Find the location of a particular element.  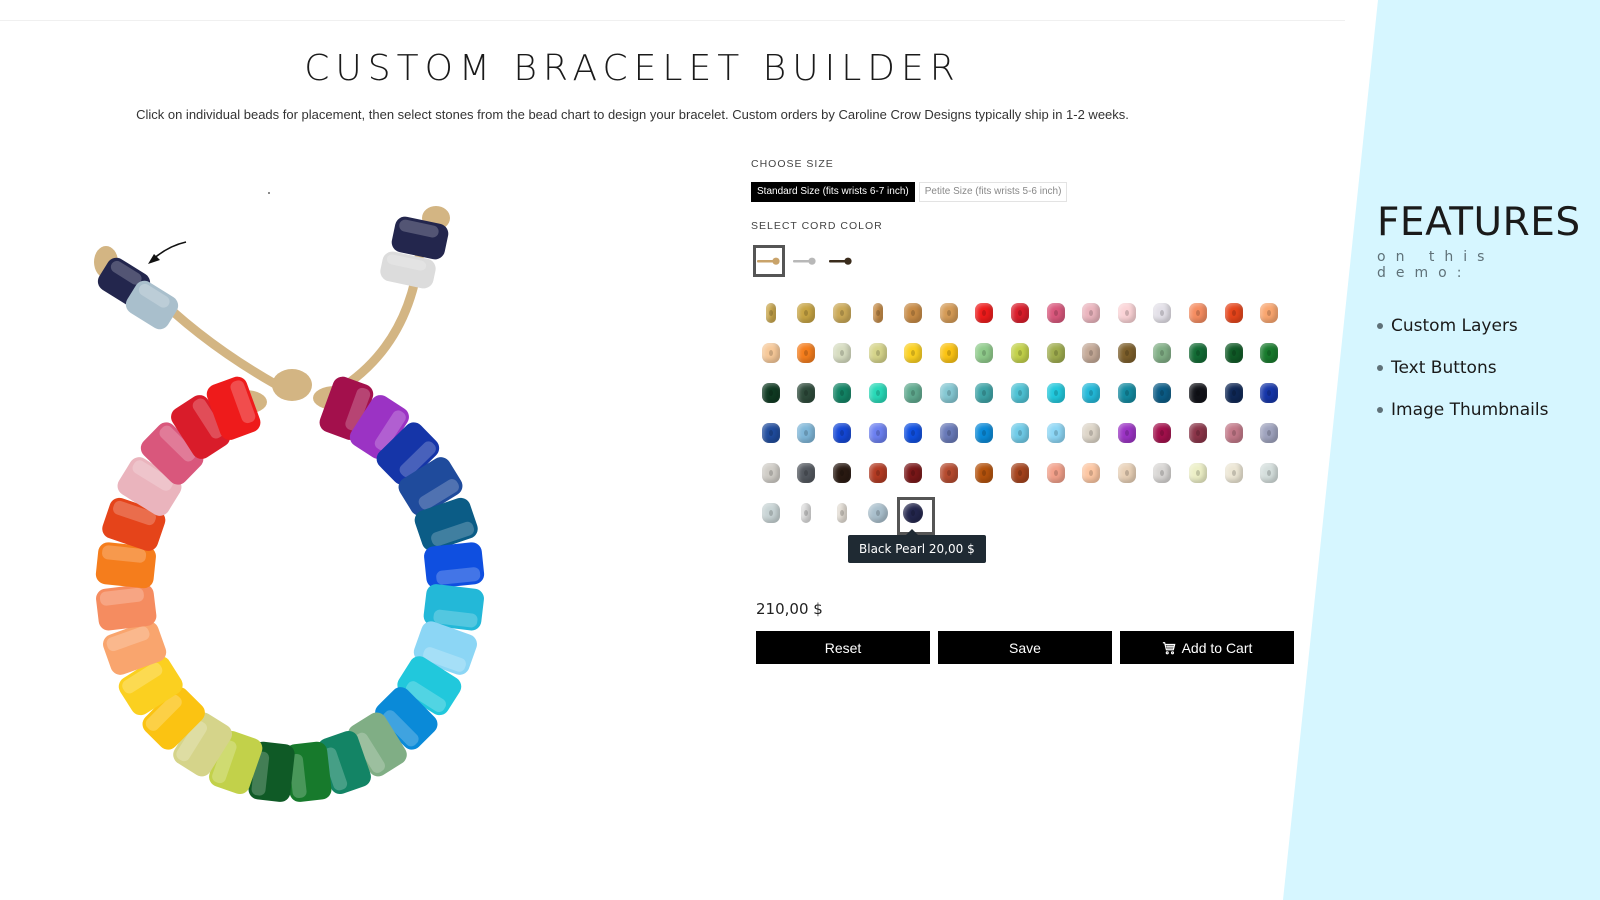

size-petite-button: Petite Size (fits wrists 5-6 inch) is located at coordinates (993, 192).